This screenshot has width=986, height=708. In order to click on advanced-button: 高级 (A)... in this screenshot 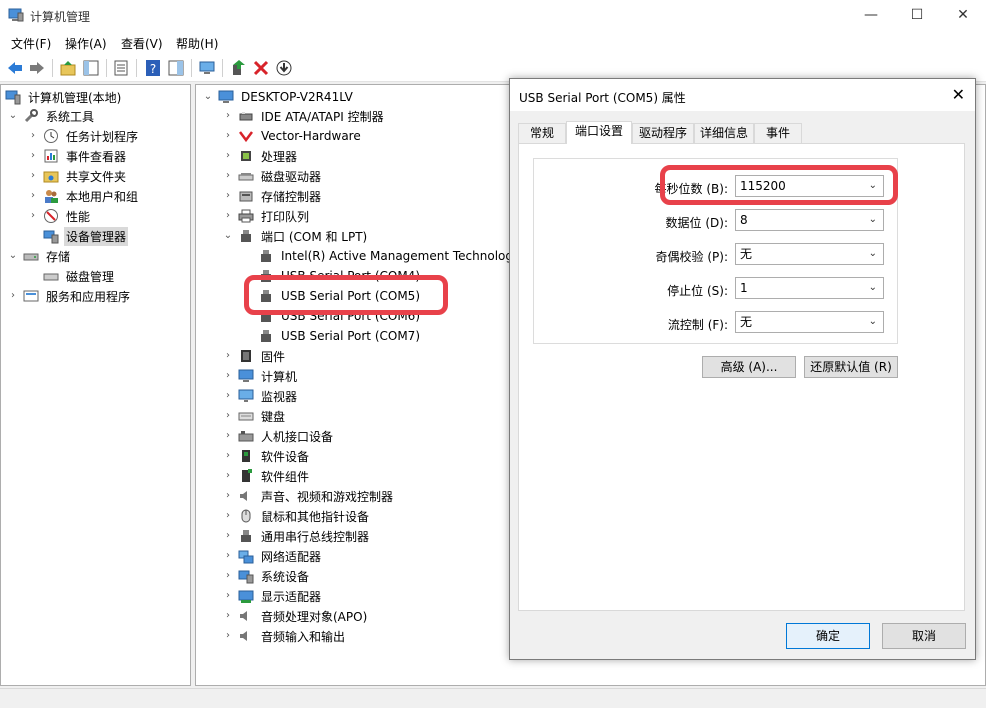, I will do `click(749, 367)`.